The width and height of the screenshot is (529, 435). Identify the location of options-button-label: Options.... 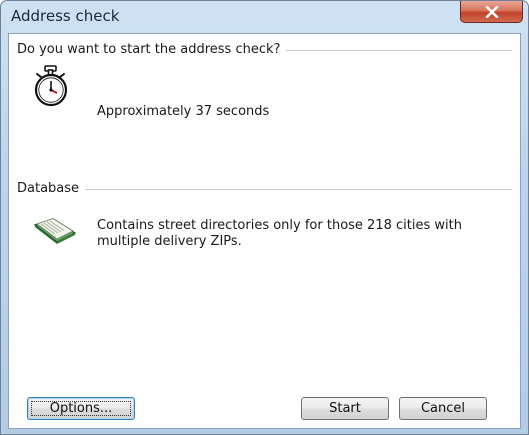
(81, 408).